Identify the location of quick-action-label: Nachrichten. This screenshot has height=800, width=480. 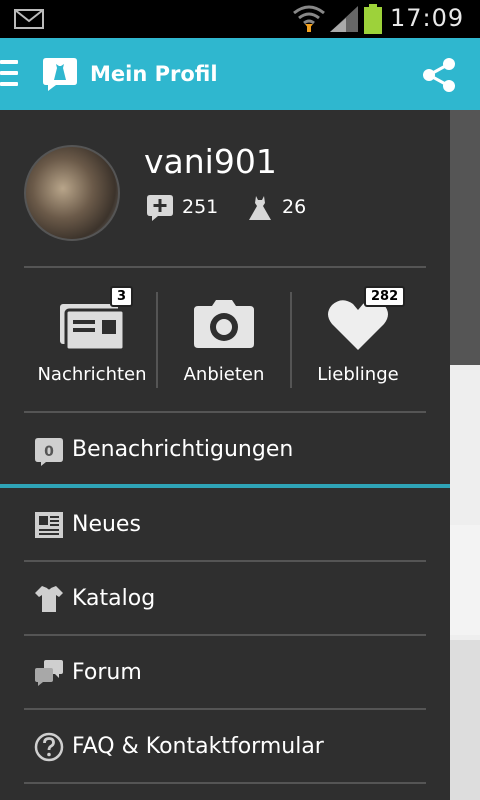
(92, 374).